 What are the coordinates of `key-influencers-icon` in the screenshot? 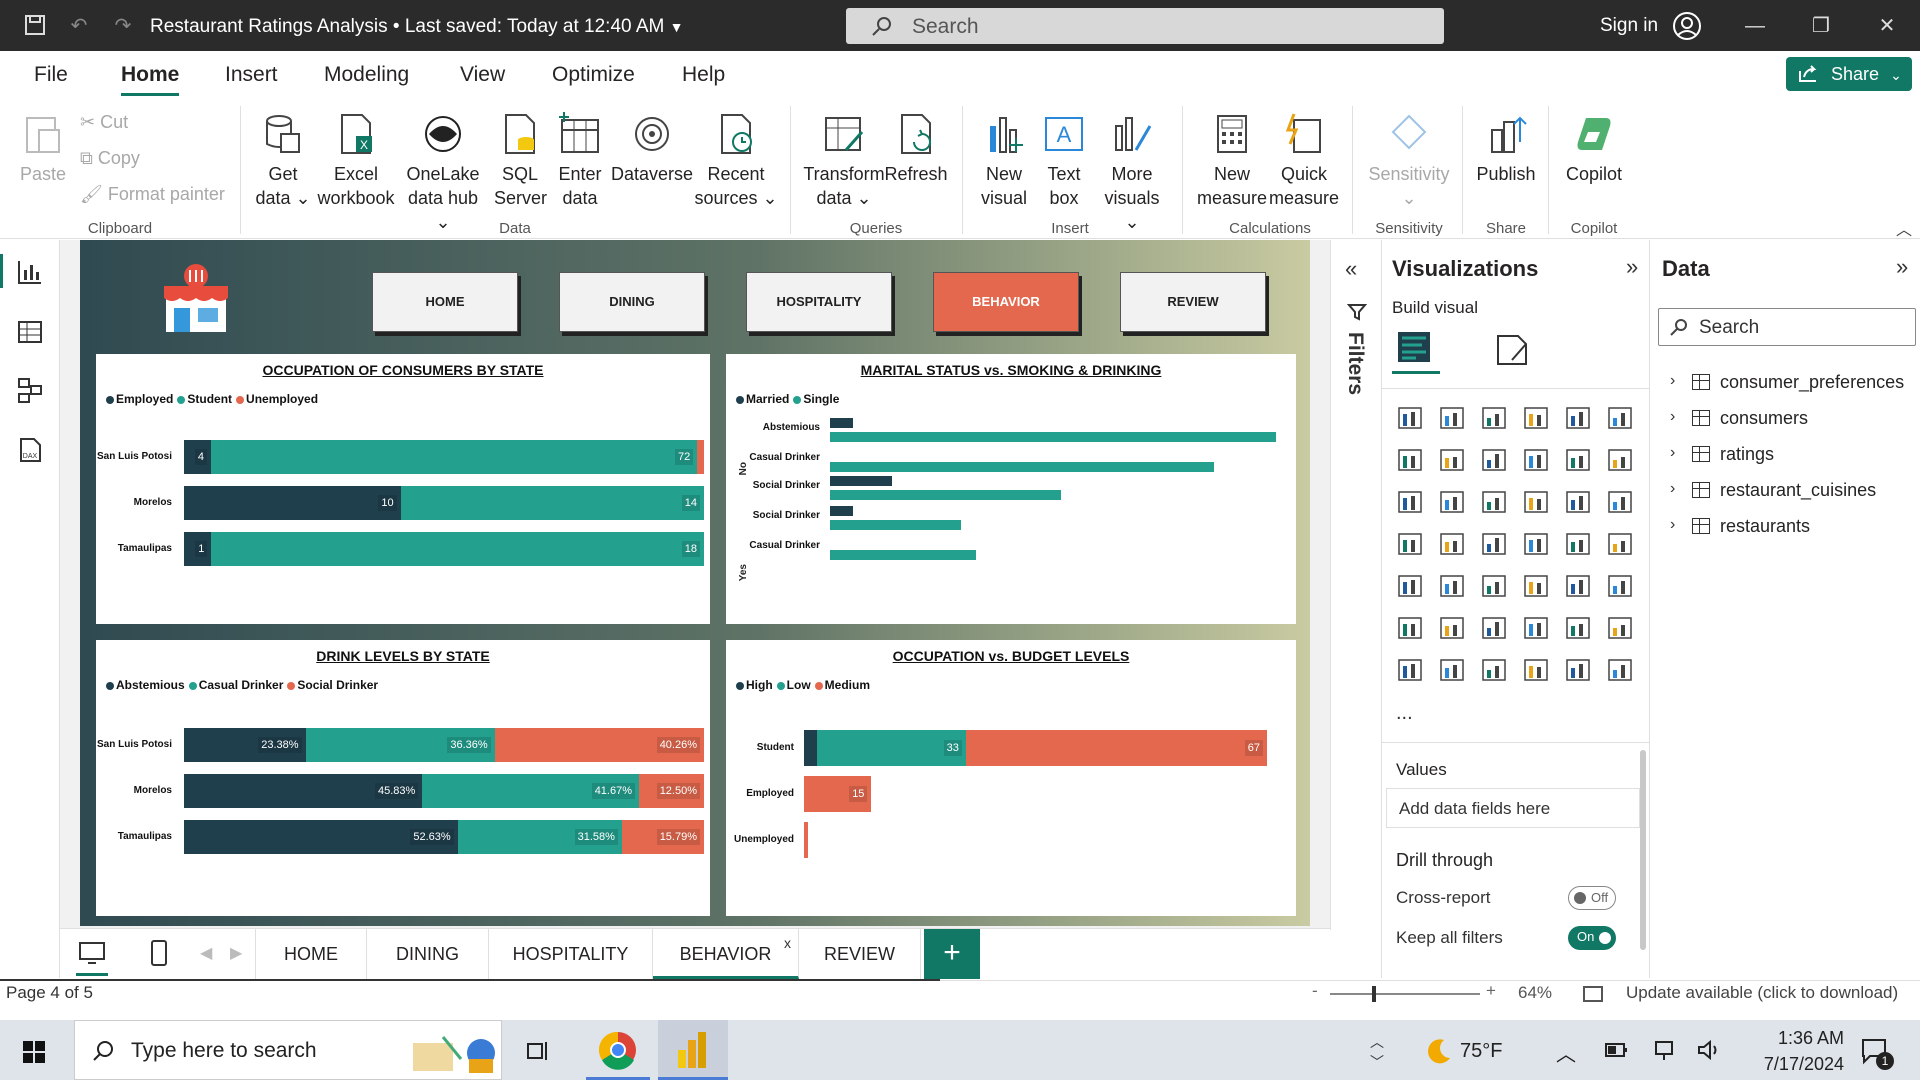 It's located at (1452, 628).